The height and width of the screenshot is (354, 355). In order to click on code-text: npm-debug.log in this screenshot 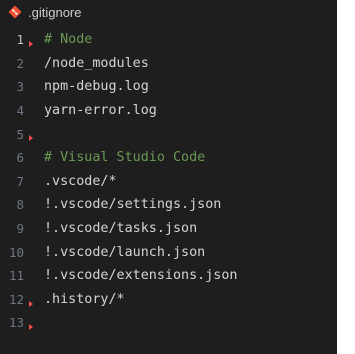, I will do `click(96, 87)`.